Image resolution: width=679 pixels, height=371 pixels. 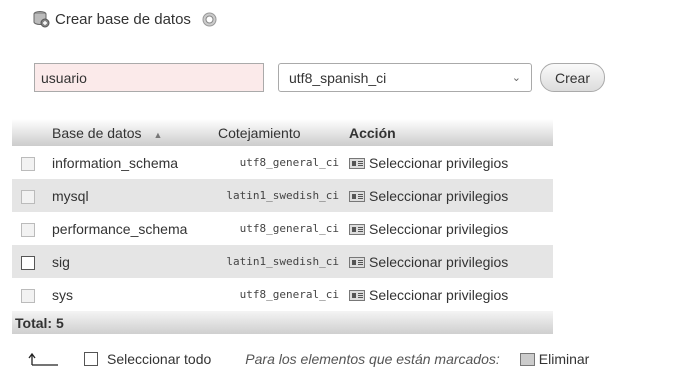 I want to click on total-row: Total: 5, so click(x=282, y=322).